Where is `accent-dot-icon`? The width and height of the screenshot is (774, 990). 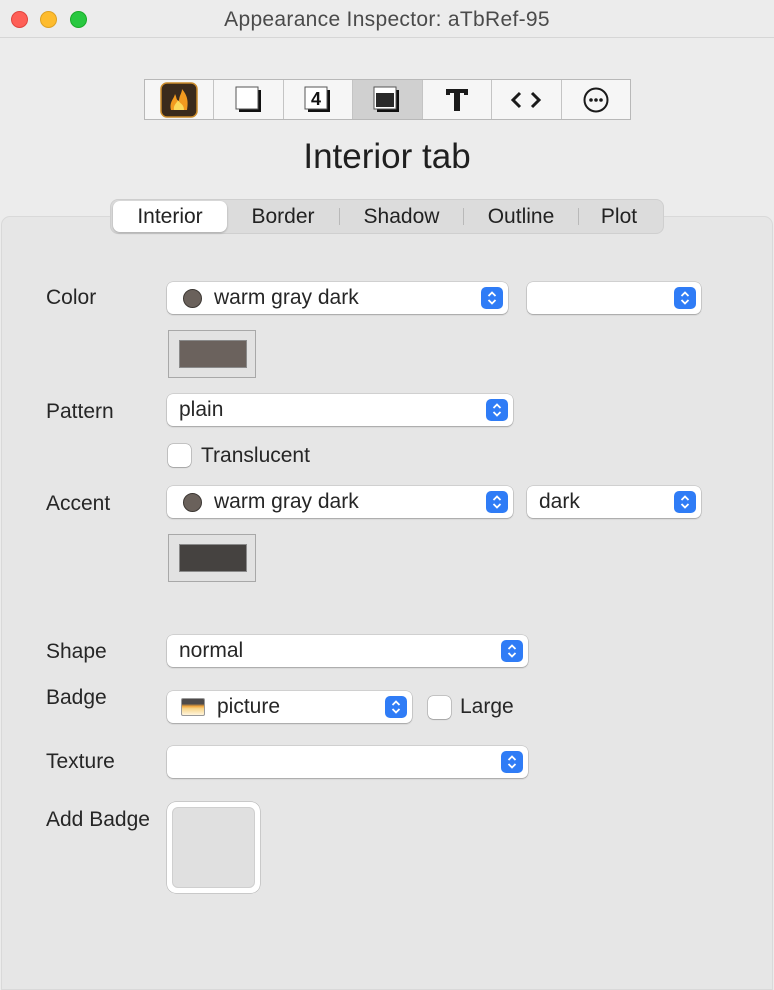 accent-dot-icon is located at coordinates (192, 502).